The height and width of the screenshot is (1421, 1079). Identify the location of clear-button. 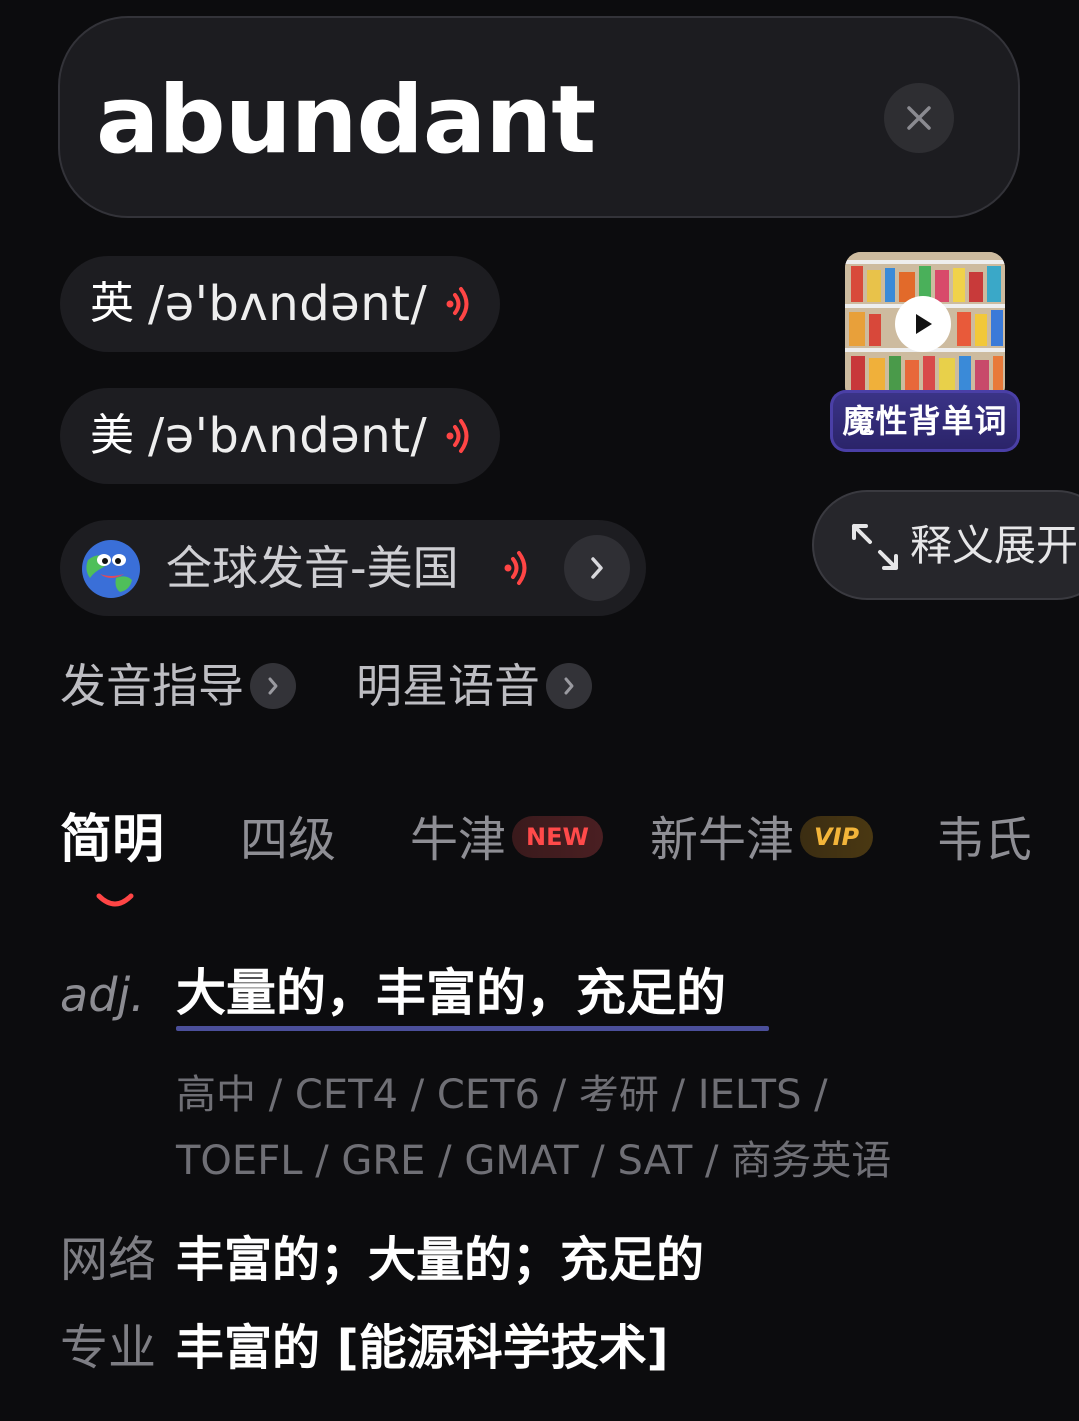
(919, 118).